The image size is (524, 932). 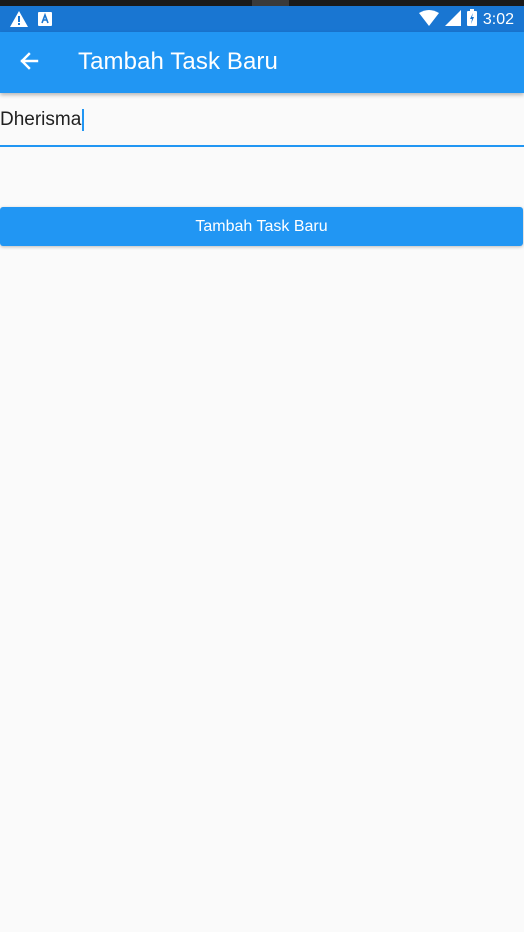 I want to click on arrow-back-icon, so click(x=29, y=63).